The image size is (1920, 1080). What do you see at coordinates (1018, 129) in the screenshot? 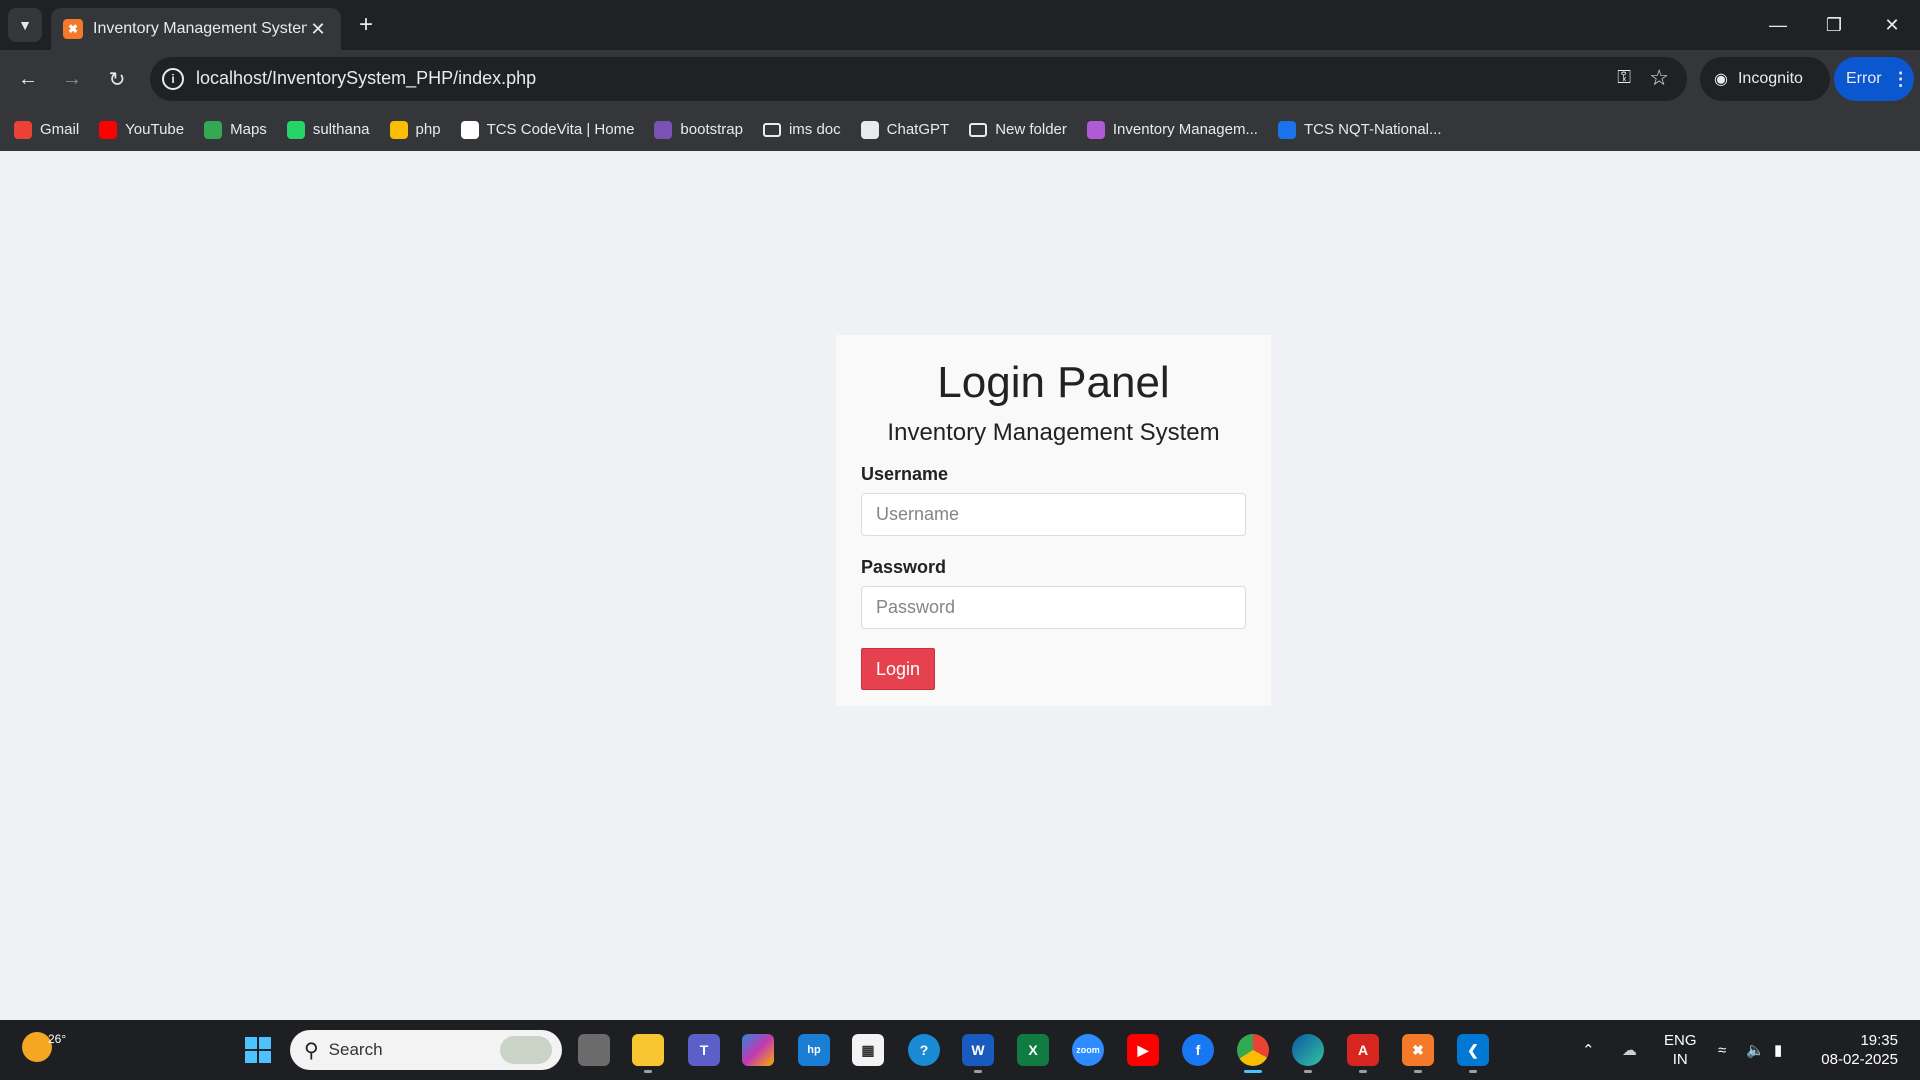
I see `bookmark-item: New folder` at bounding box center [1018, 129].